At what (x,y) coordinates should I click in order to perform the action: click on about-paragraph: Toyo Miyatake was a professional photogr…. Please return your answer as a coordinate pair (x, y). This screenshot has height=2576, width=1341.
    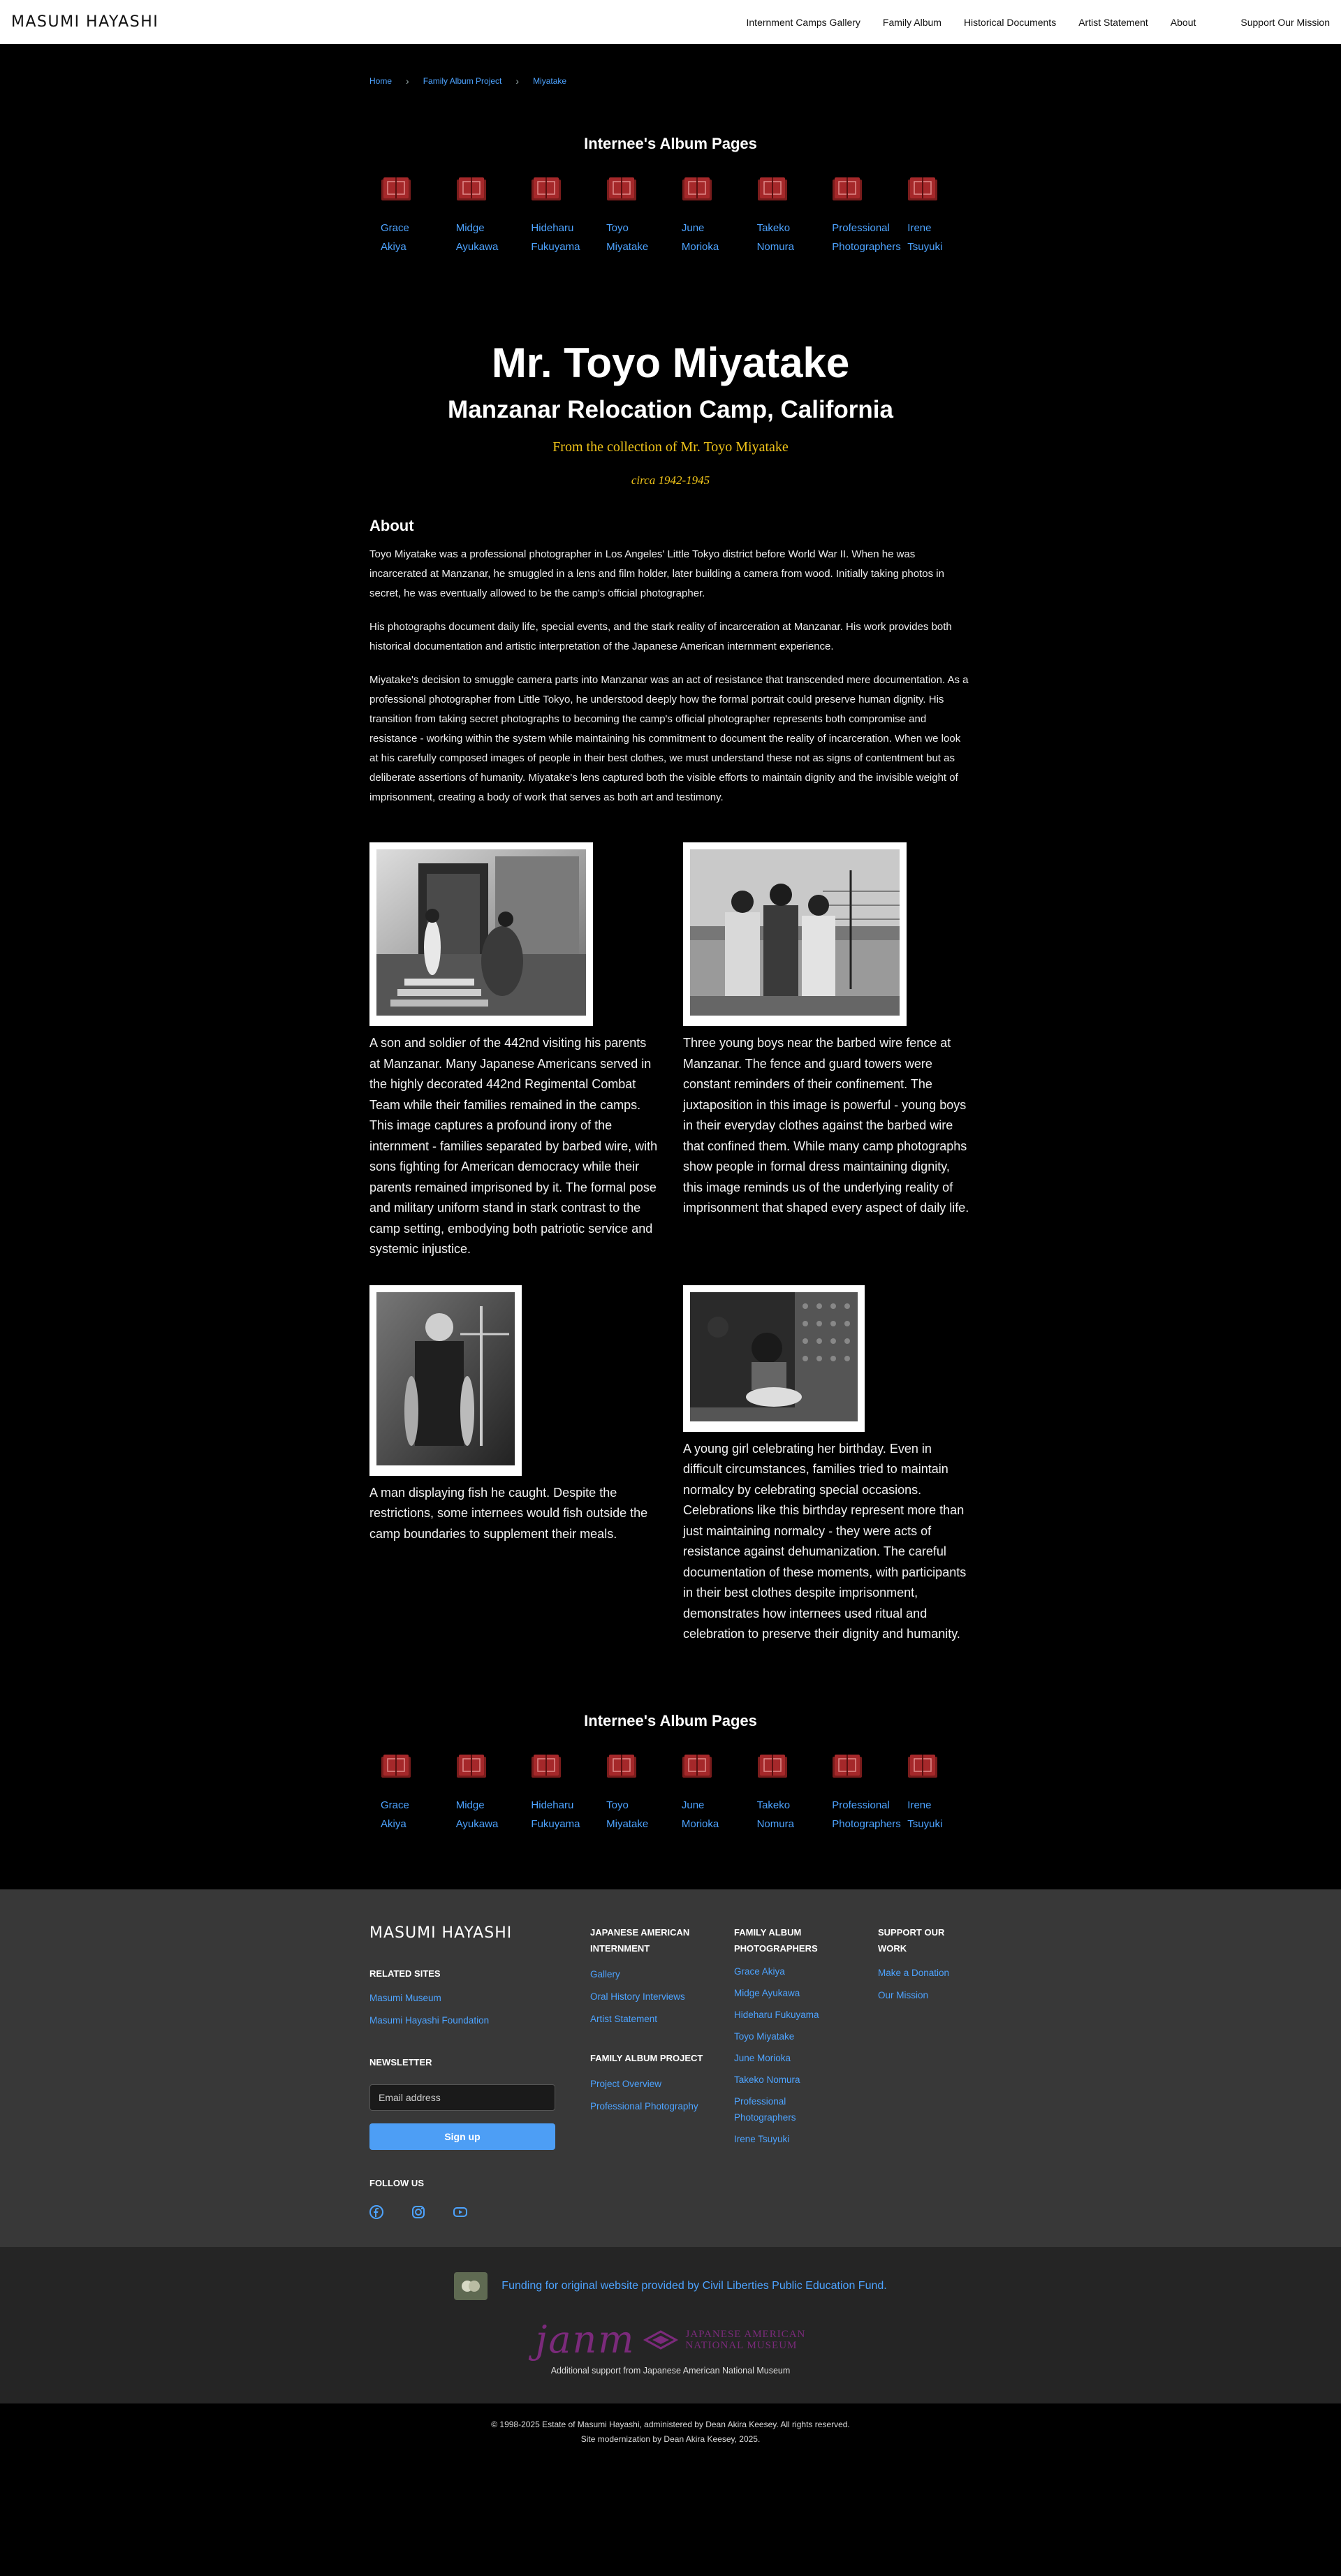
    Looking at the image, I should click on (657, 573).